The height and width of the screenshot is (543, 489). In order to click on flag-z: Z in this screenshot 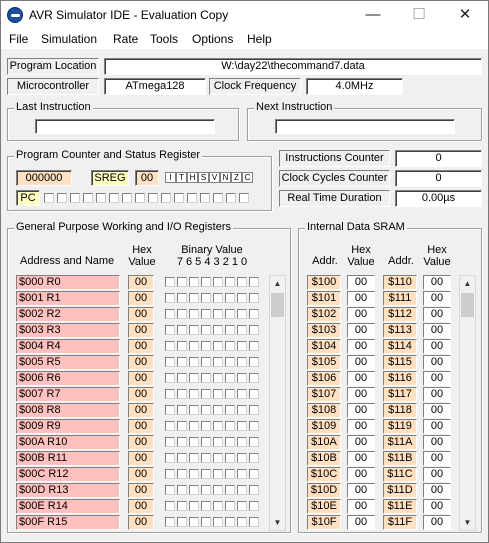, I will do `click(236, 177)`.